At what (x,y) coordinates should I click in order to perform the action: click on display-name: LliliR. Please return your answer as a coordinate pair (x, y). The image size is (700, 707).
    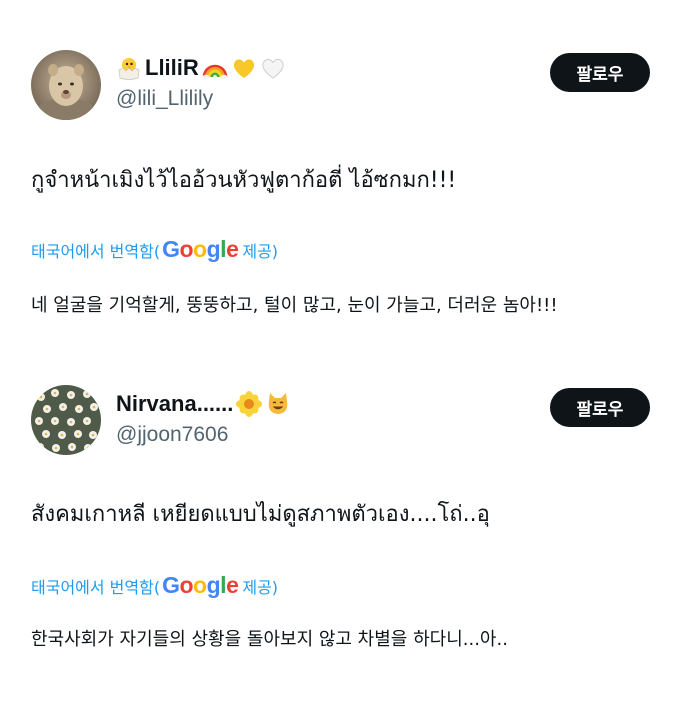
    Looking at the image, I should click on (172, 67).